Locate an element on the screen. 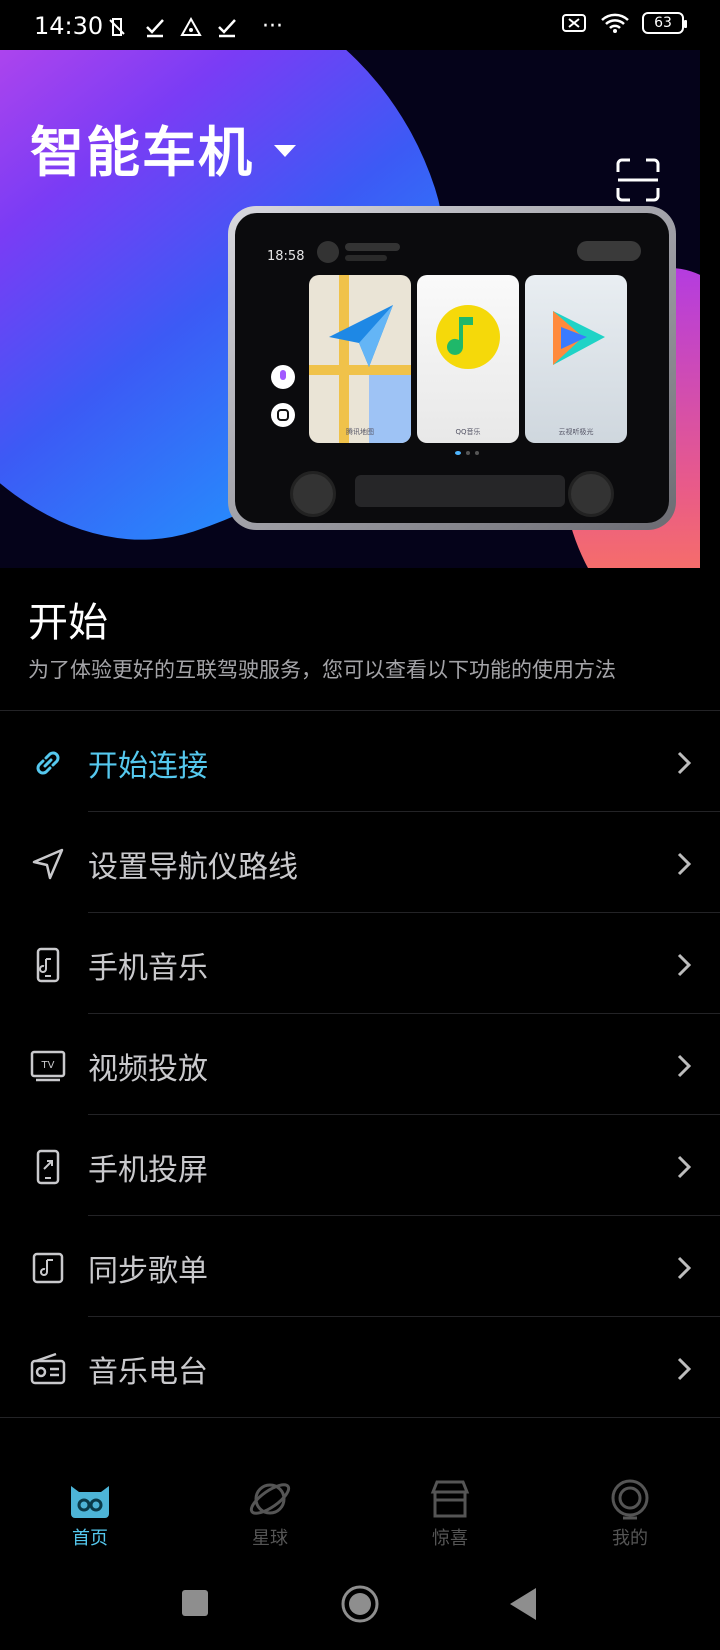 The height and width of the screenshot is (1650, 720). tab-profile: 我的 is located at coordinates (630, 1507).